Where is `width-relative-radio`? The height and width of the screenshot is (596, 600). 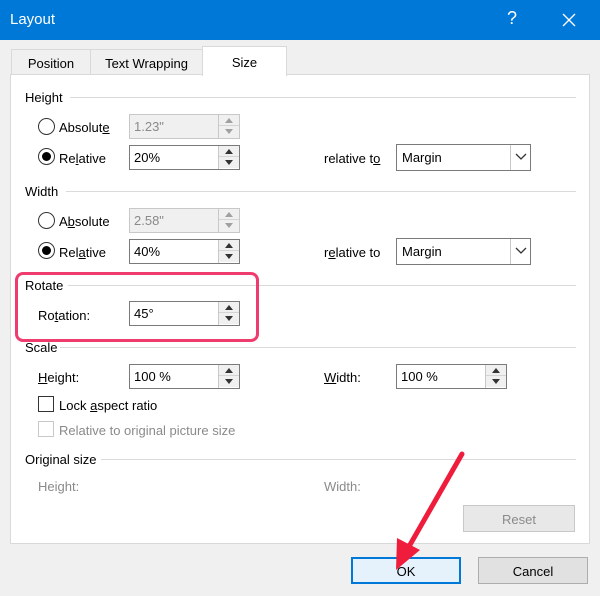
width-relative-radio is located at coordinates (46, 250).